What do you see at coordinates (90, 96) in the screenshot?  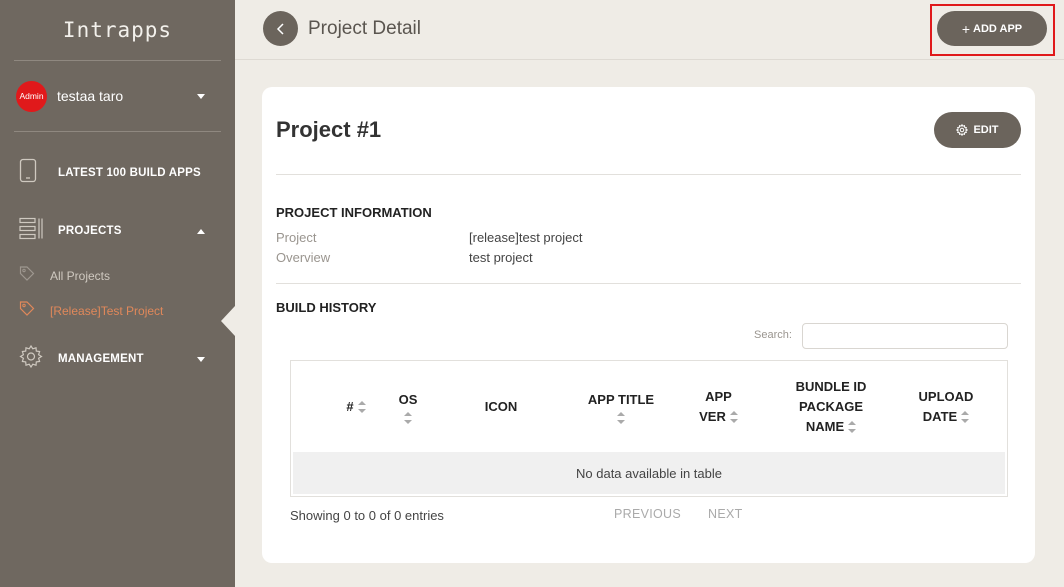 I see `user-name: testaa taro` at bounding box center [90, 96].